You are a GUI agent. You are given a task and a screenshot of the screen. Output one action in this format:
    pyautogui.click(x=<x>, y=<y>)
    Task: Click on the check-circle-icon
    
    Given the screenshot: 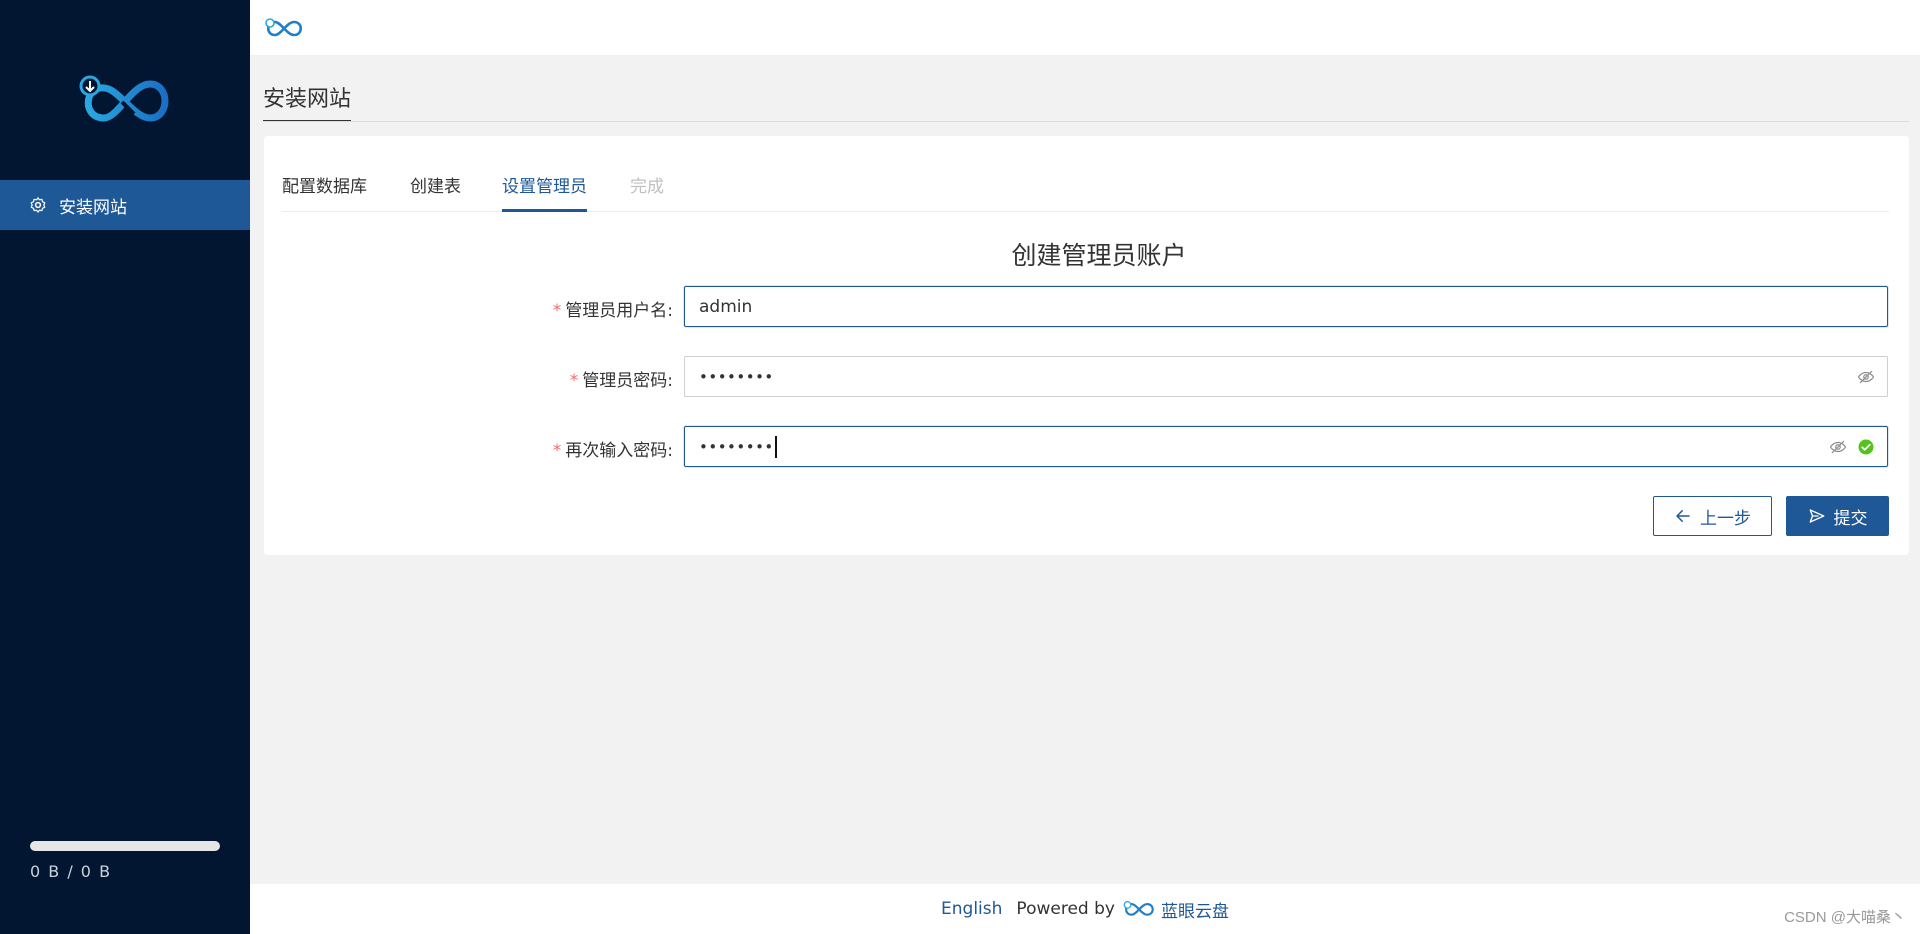 What is the action you would take?
    pyautogui.click(x=1866, y=447)
    